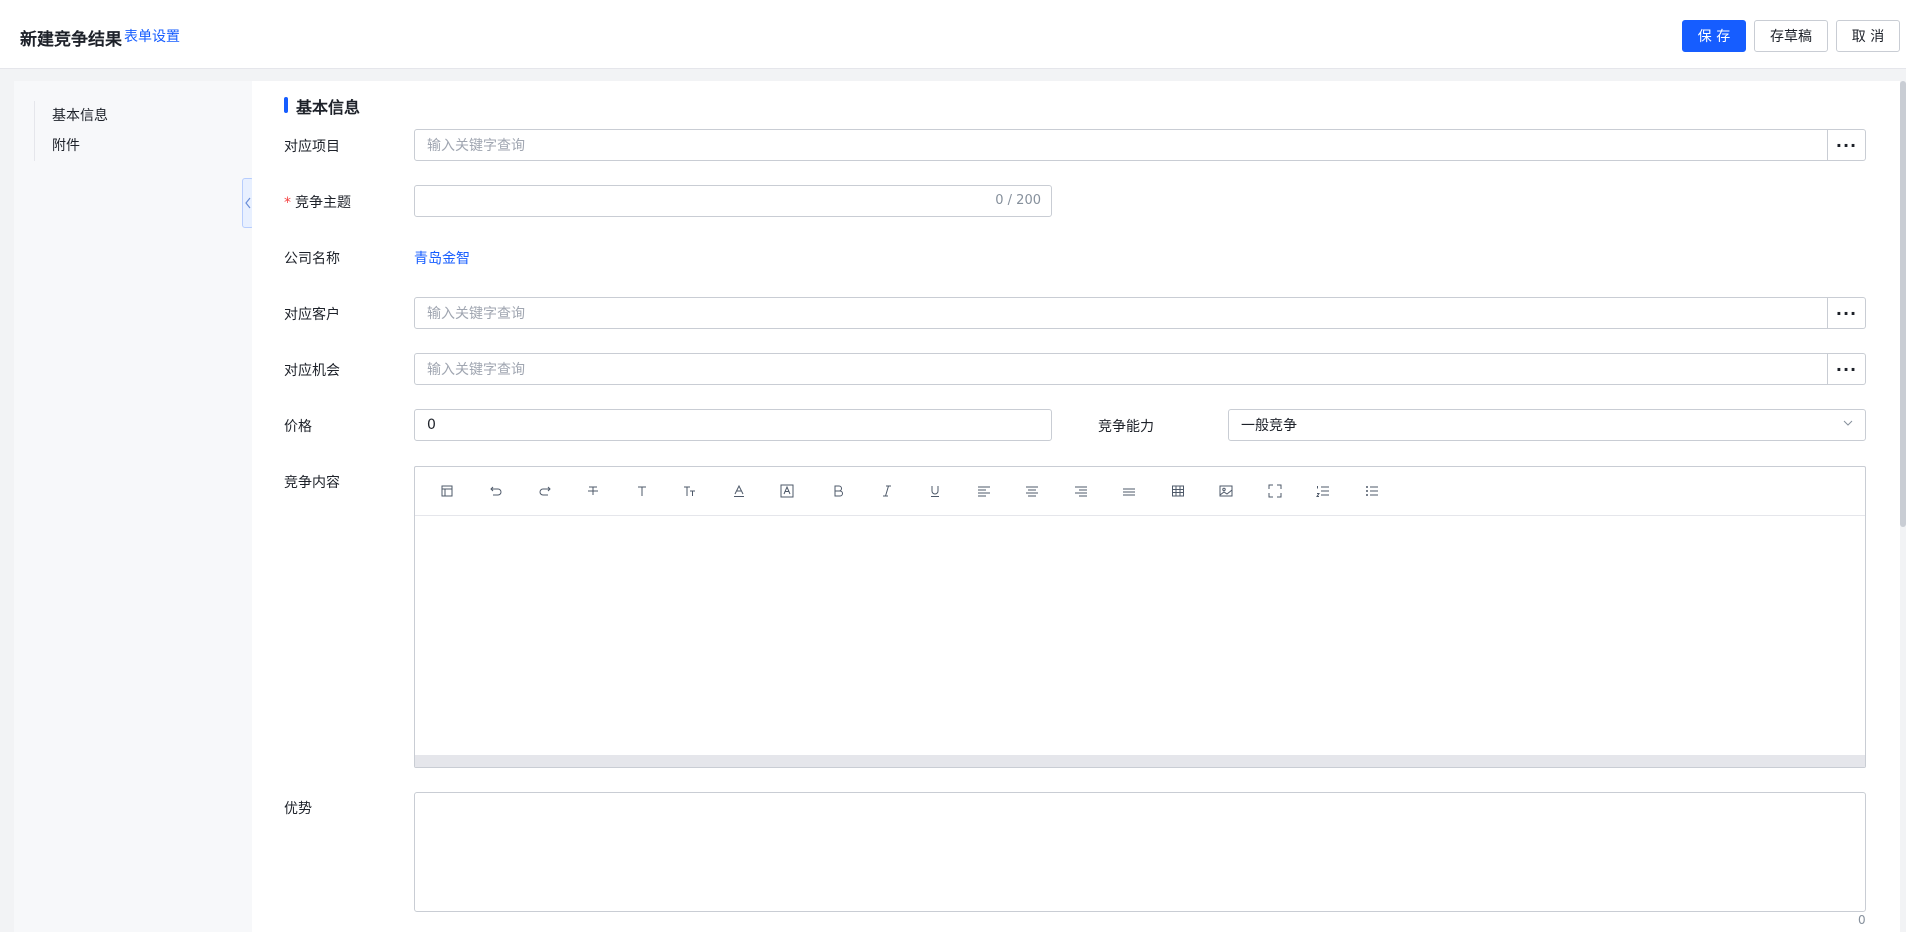  What do you see at coordinates (248, 203) in the screenshot?
I see `chevron-left-icon` at bounding box center [248, 203].